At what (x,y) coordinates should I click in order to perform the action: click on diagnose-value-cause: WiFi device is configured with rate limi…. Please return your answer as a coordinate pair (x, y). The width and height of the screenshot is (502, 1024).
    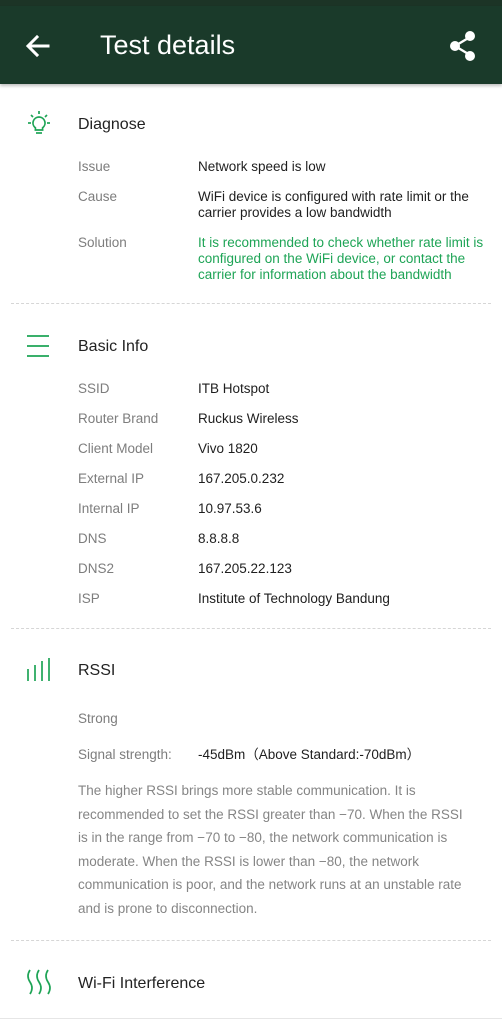
    Looking at the image, I should click on (333, 204).